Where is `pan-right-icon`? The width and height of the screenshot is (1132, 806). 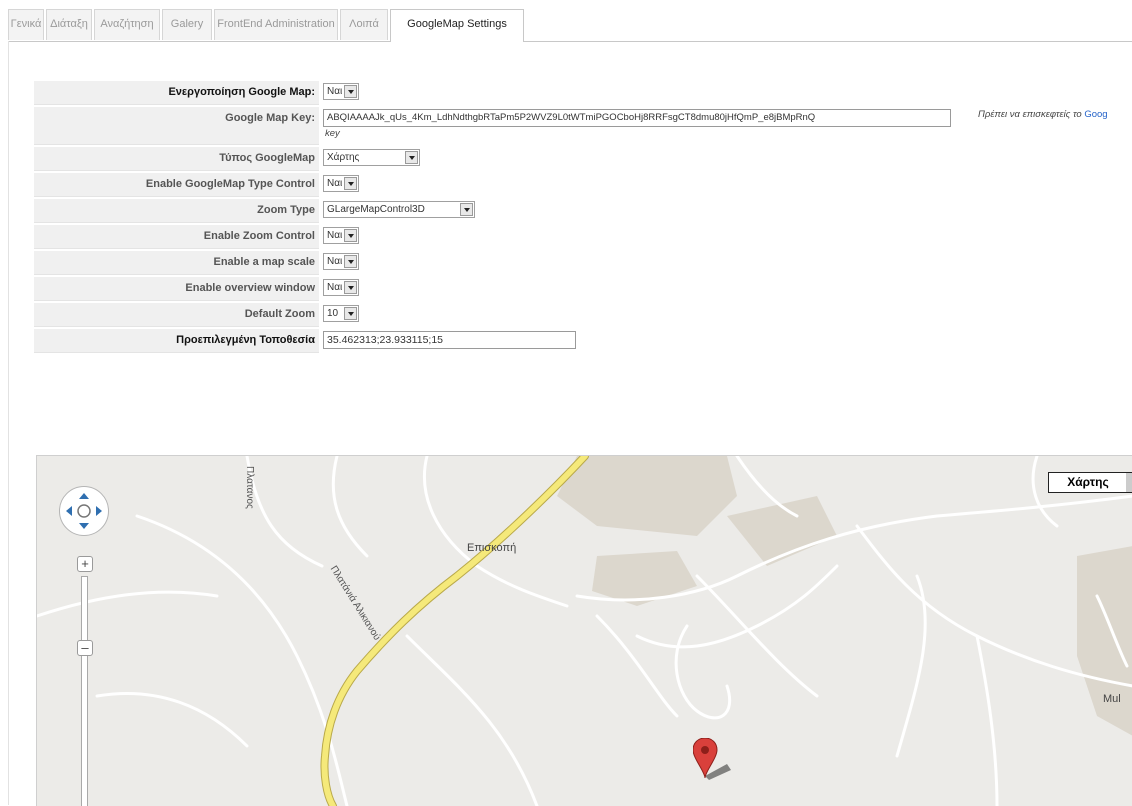
pan-right-icon is located at coordinates (99, 511).